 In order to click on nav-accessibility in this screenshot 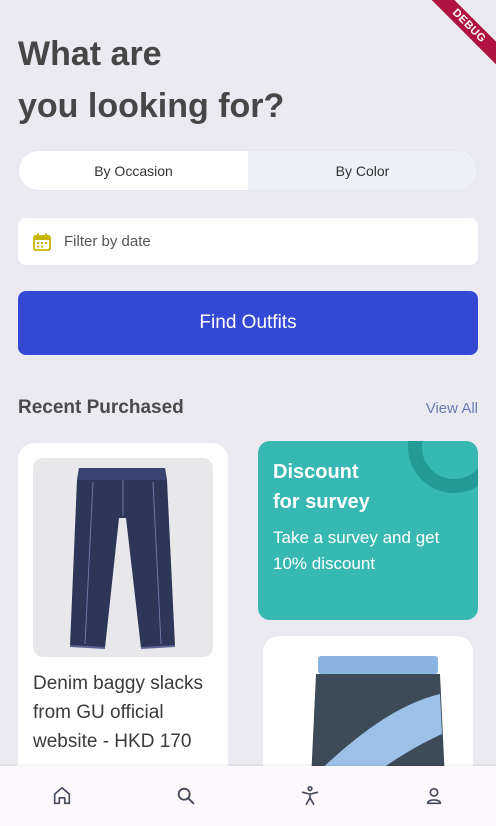, I will do `click(310, 796)`.